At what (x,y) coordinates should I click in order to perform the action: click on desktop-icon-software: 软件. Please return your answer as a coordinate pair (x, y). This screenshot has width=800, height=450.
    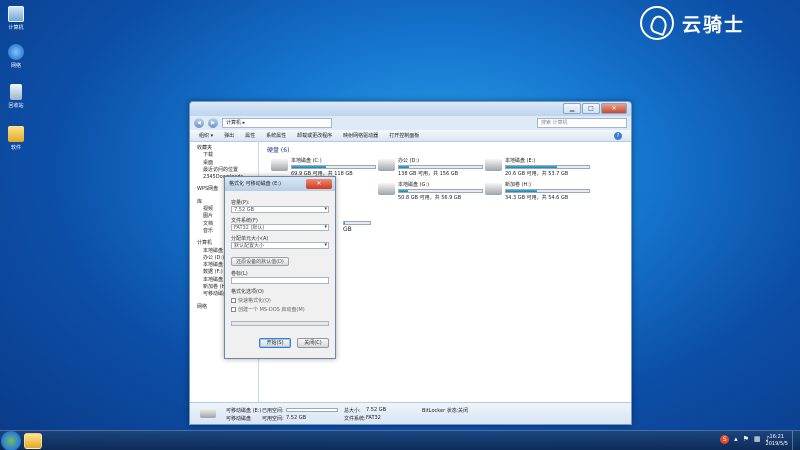
    Looking at the image, I should click on (16, 138).